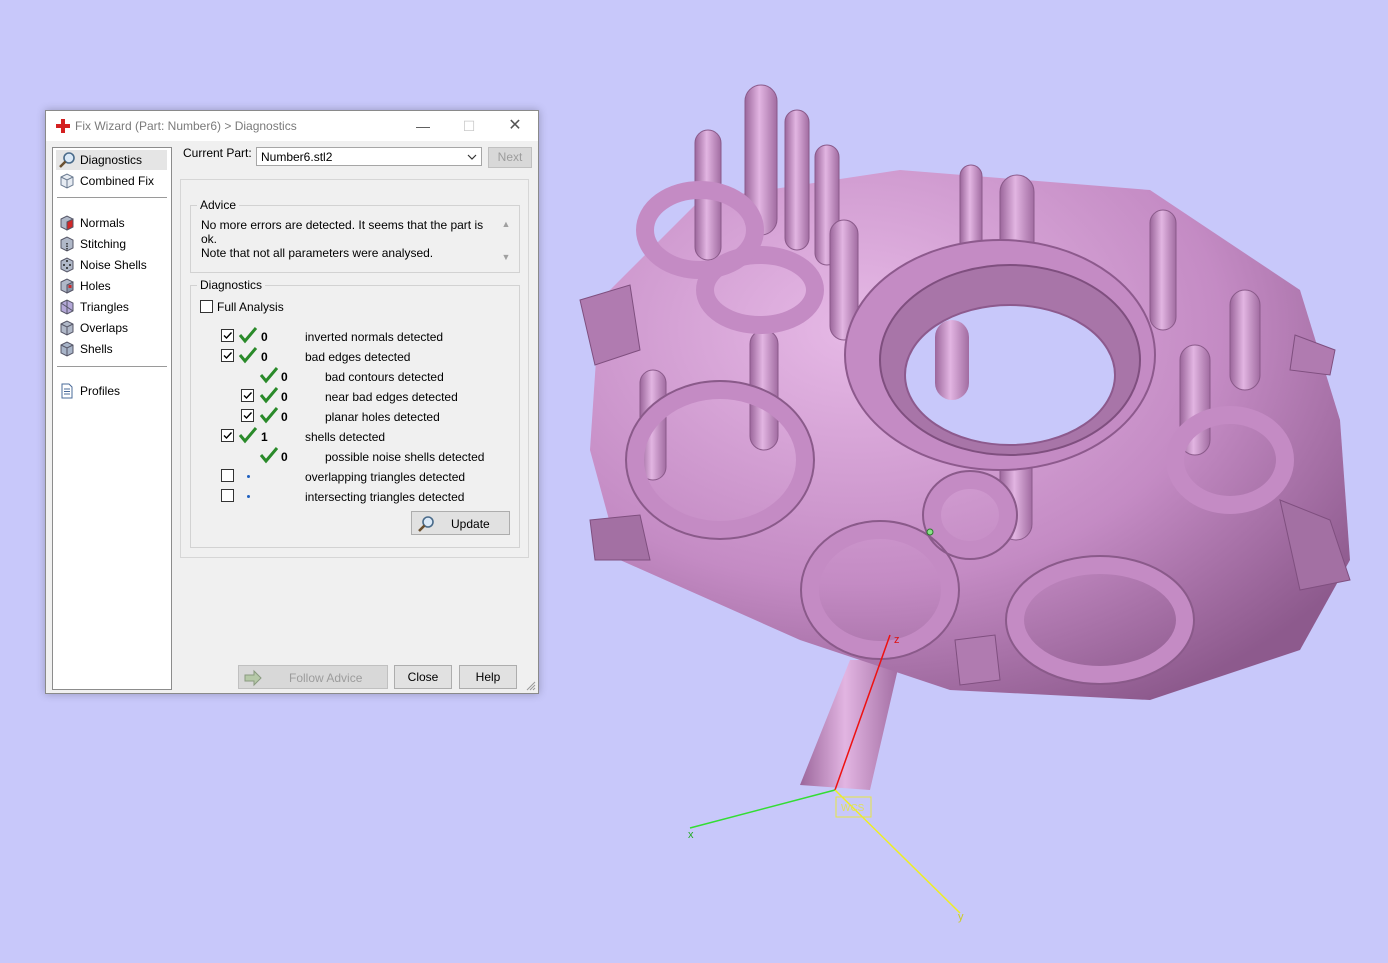 This screenshot has width=1388, height=963. What do you see at coordinates (100, 391) in the screenshot?
I see `nav-label: Profiles` at bounding box center [100, 391].